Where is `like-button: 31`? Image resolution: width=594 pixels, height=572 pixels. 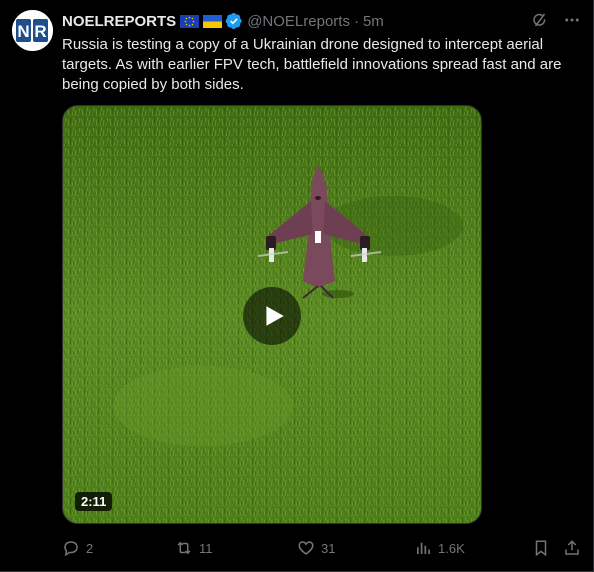
like-button: 31 is located at coordinates (316, 548).